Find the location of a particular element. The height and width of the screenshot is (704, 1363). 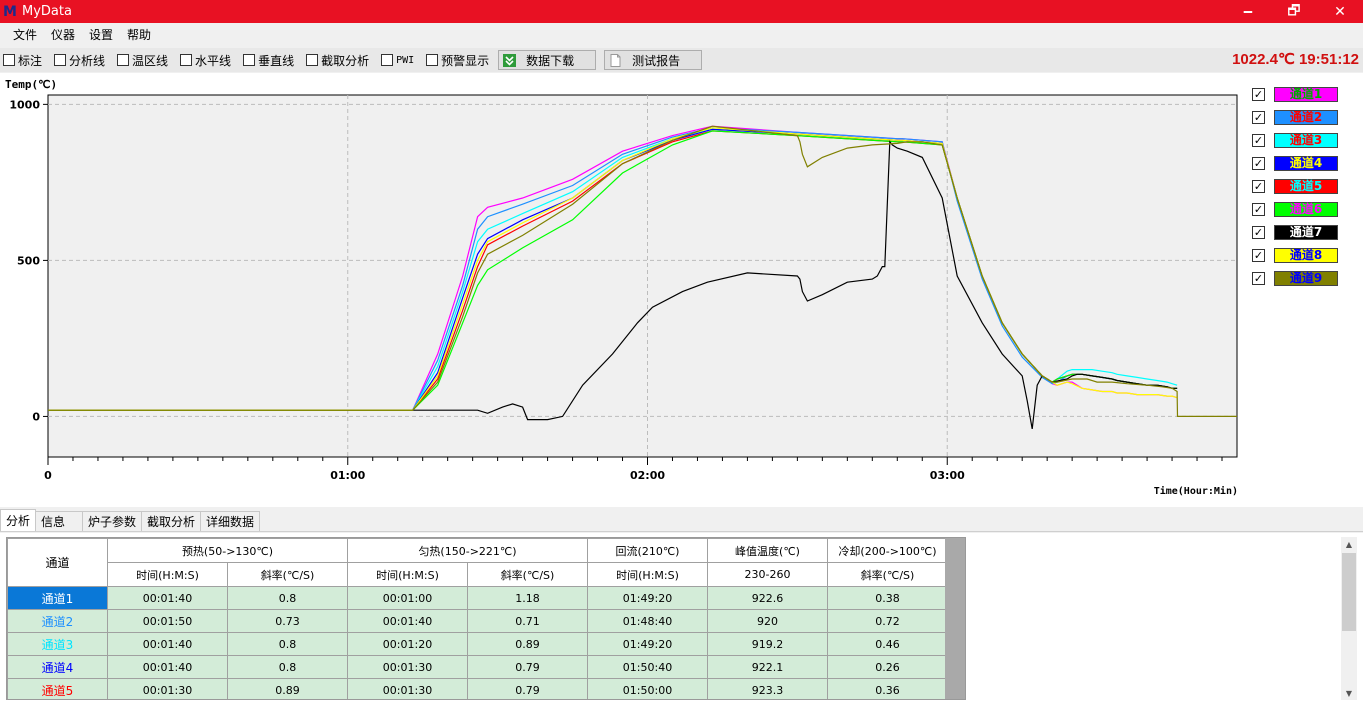

value-cell: 922.1 is located at coordinates (767, 667).